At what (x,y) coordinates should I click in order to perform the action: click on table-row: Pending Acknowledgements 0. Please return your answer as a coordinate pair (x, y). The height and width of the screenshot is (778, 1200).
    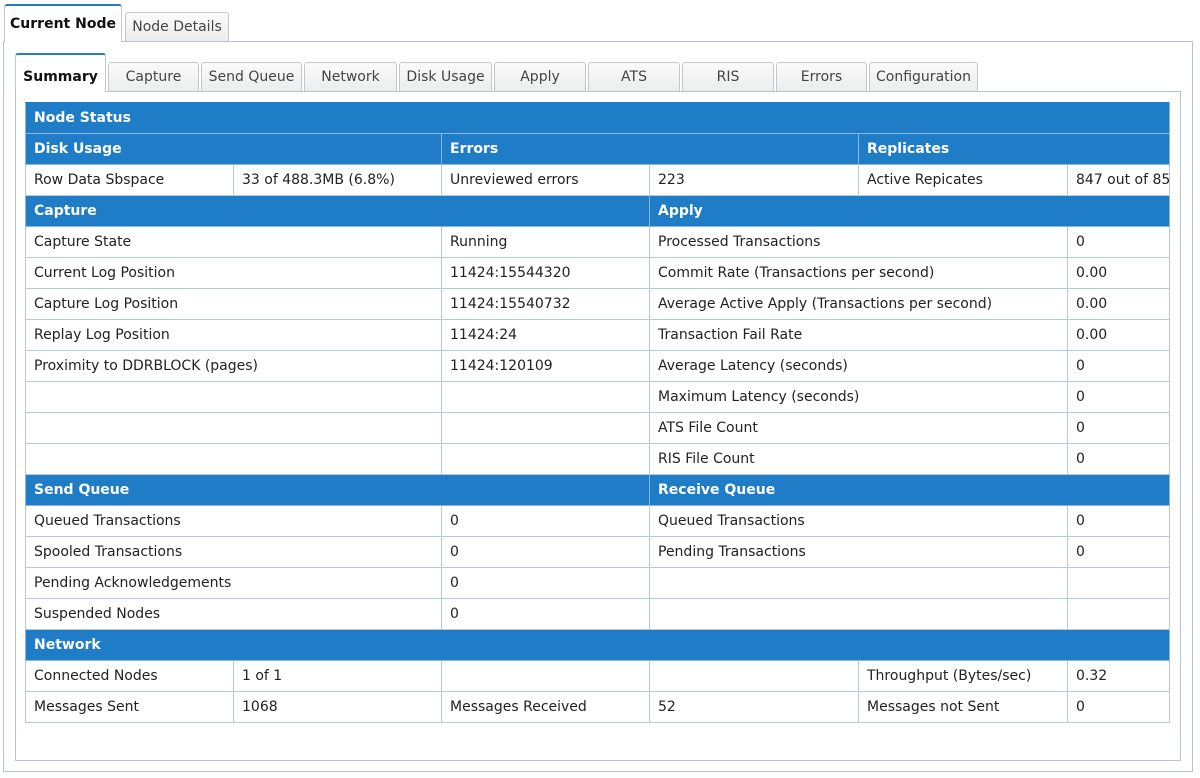
    Looking at the image, I should click on (598, 583).